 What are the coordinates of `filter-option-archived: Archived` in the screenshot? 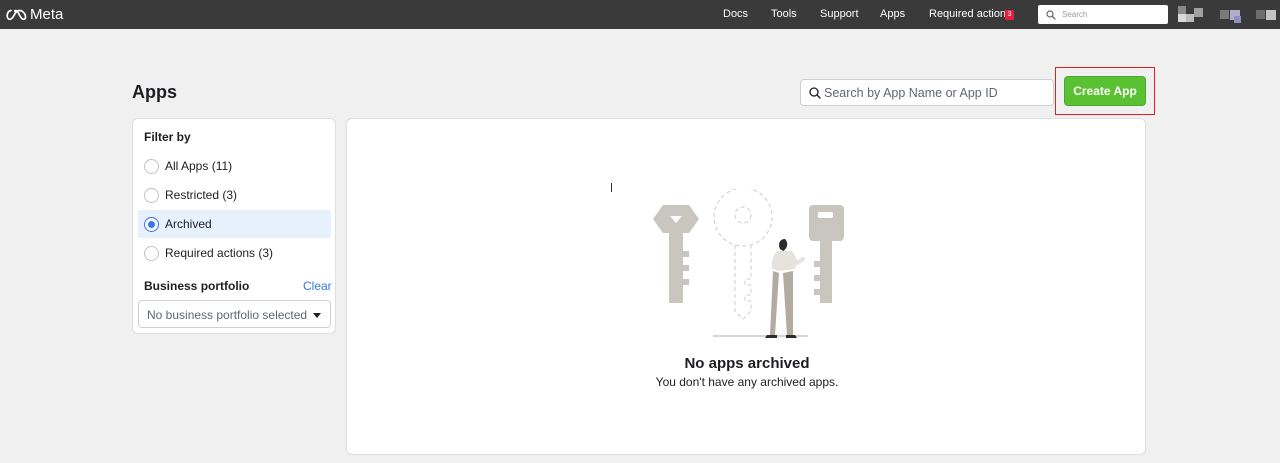 It's located at (234, 224).